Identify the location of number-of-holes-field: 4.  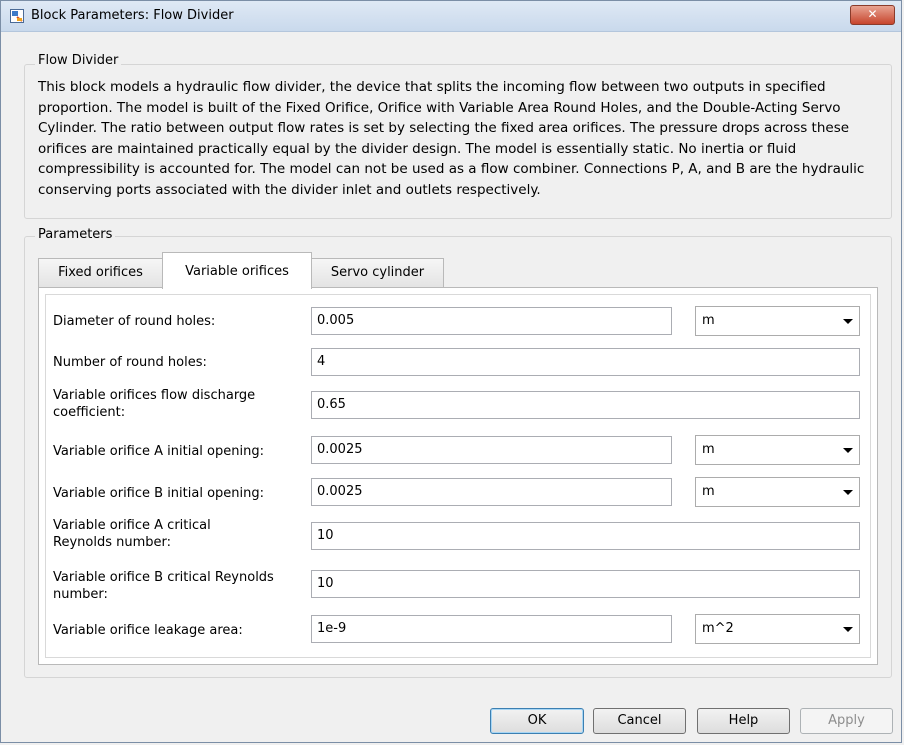
(585, 362).